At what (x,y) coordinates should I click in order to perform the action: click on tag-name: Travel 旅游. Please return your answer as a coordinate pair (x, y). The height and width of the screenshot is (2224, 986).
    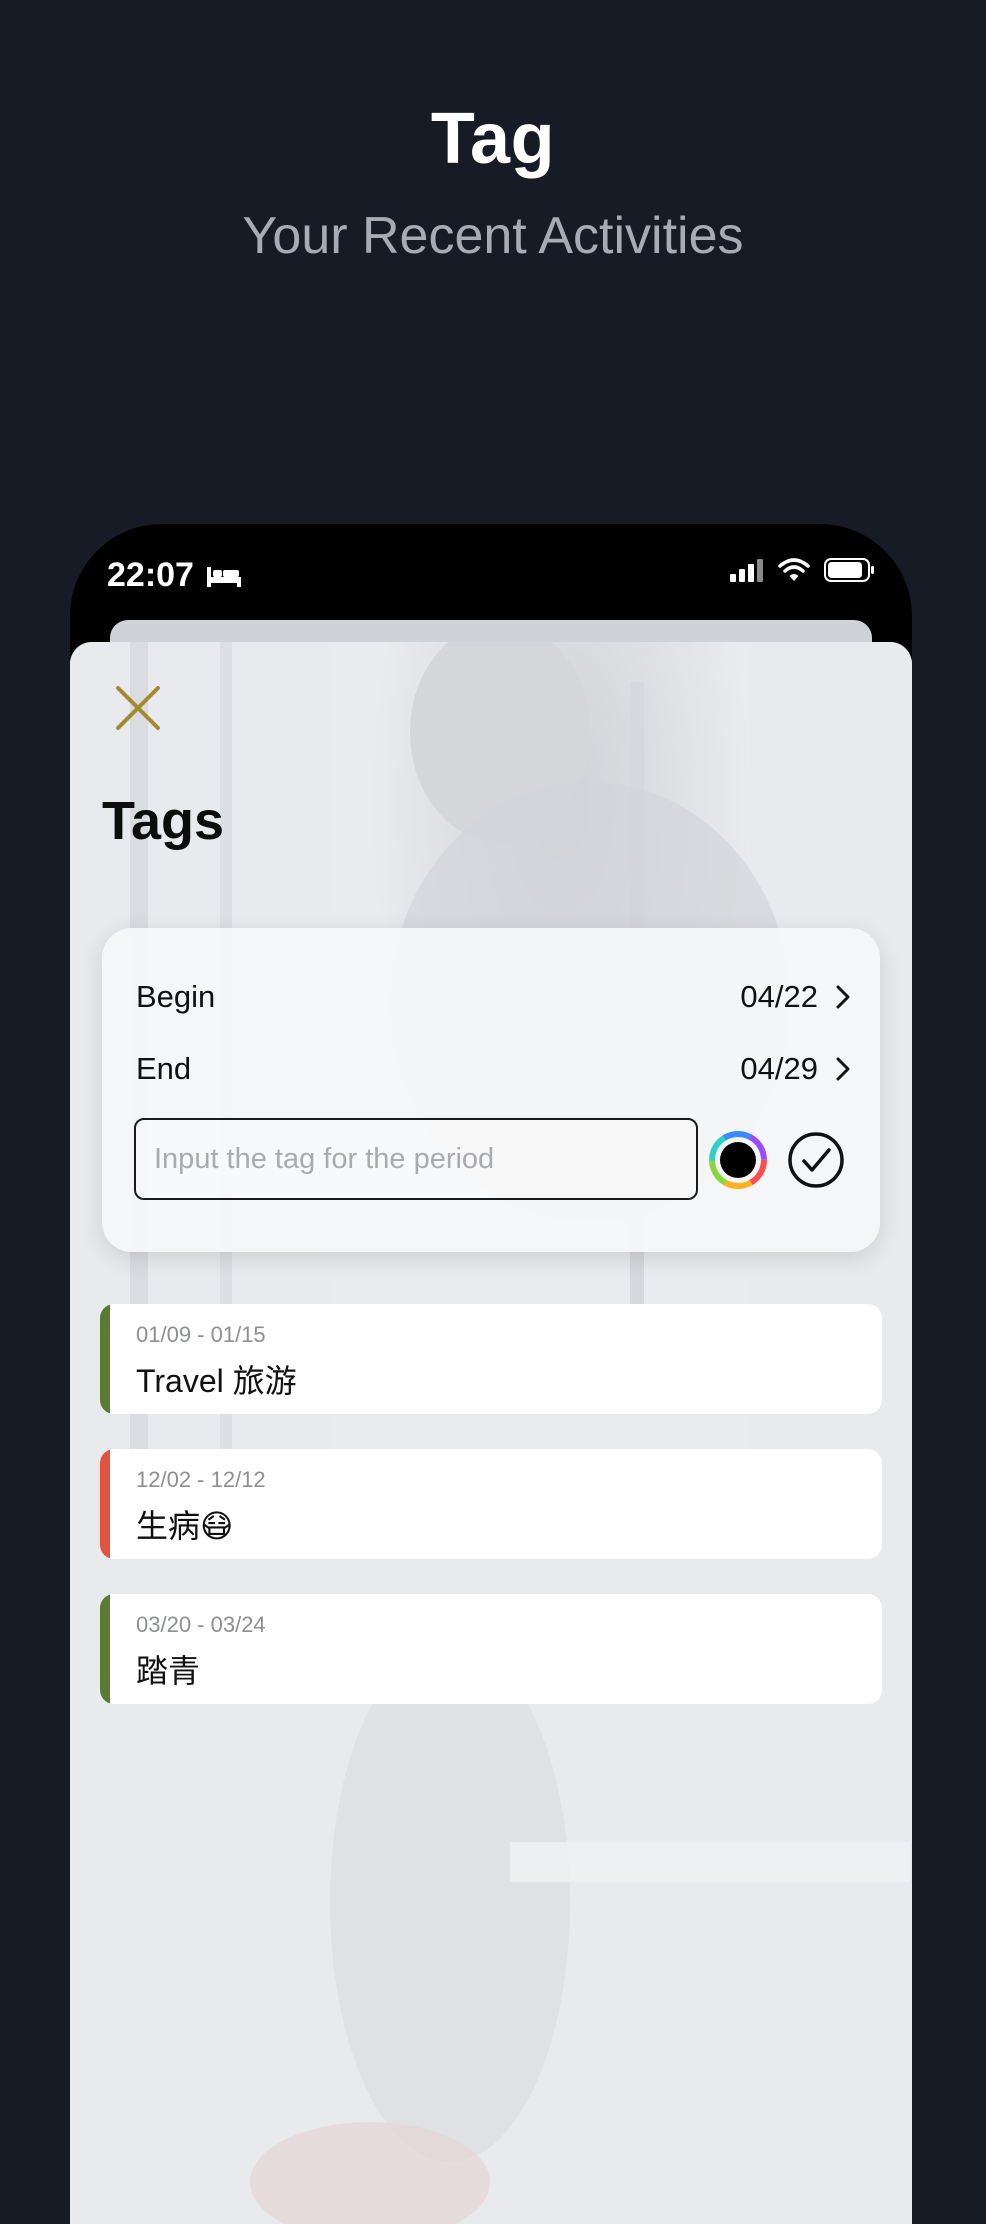
    Looking at the image, I should click on (216, 1381).